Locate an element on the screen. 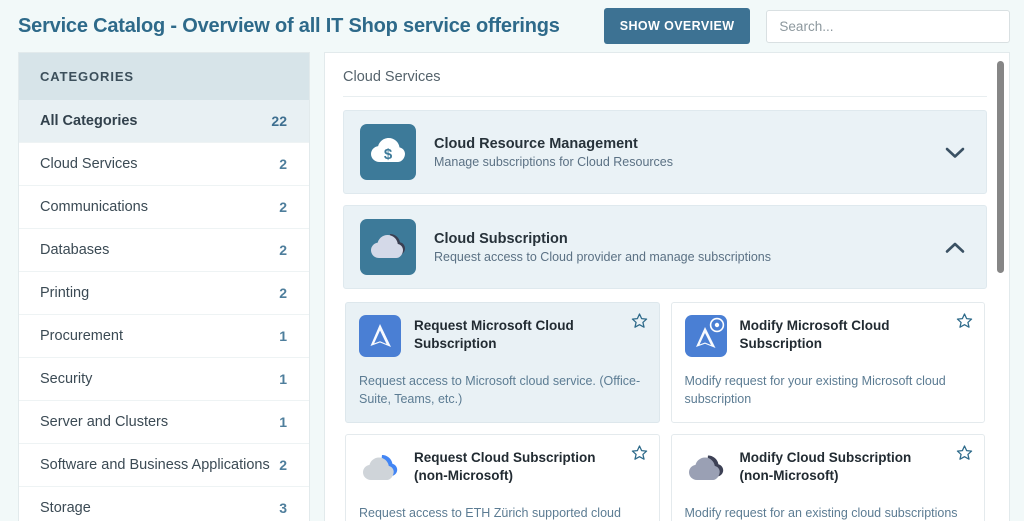  sidebar-header: CATEGORIES is located at coordinates (164, 76).